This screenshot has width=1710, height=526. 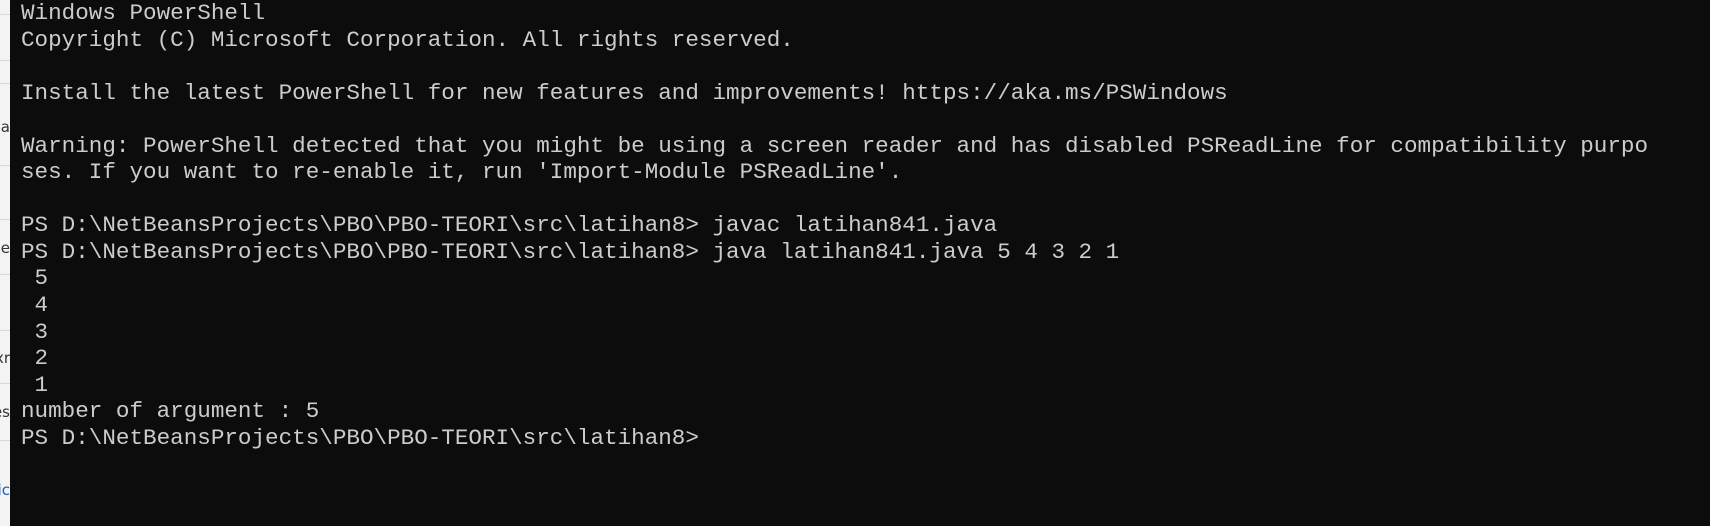 What do you see at coordinates (35, 305) in the screenshot?
I see `terminal-line: 4` at bounding box center [35, 305].